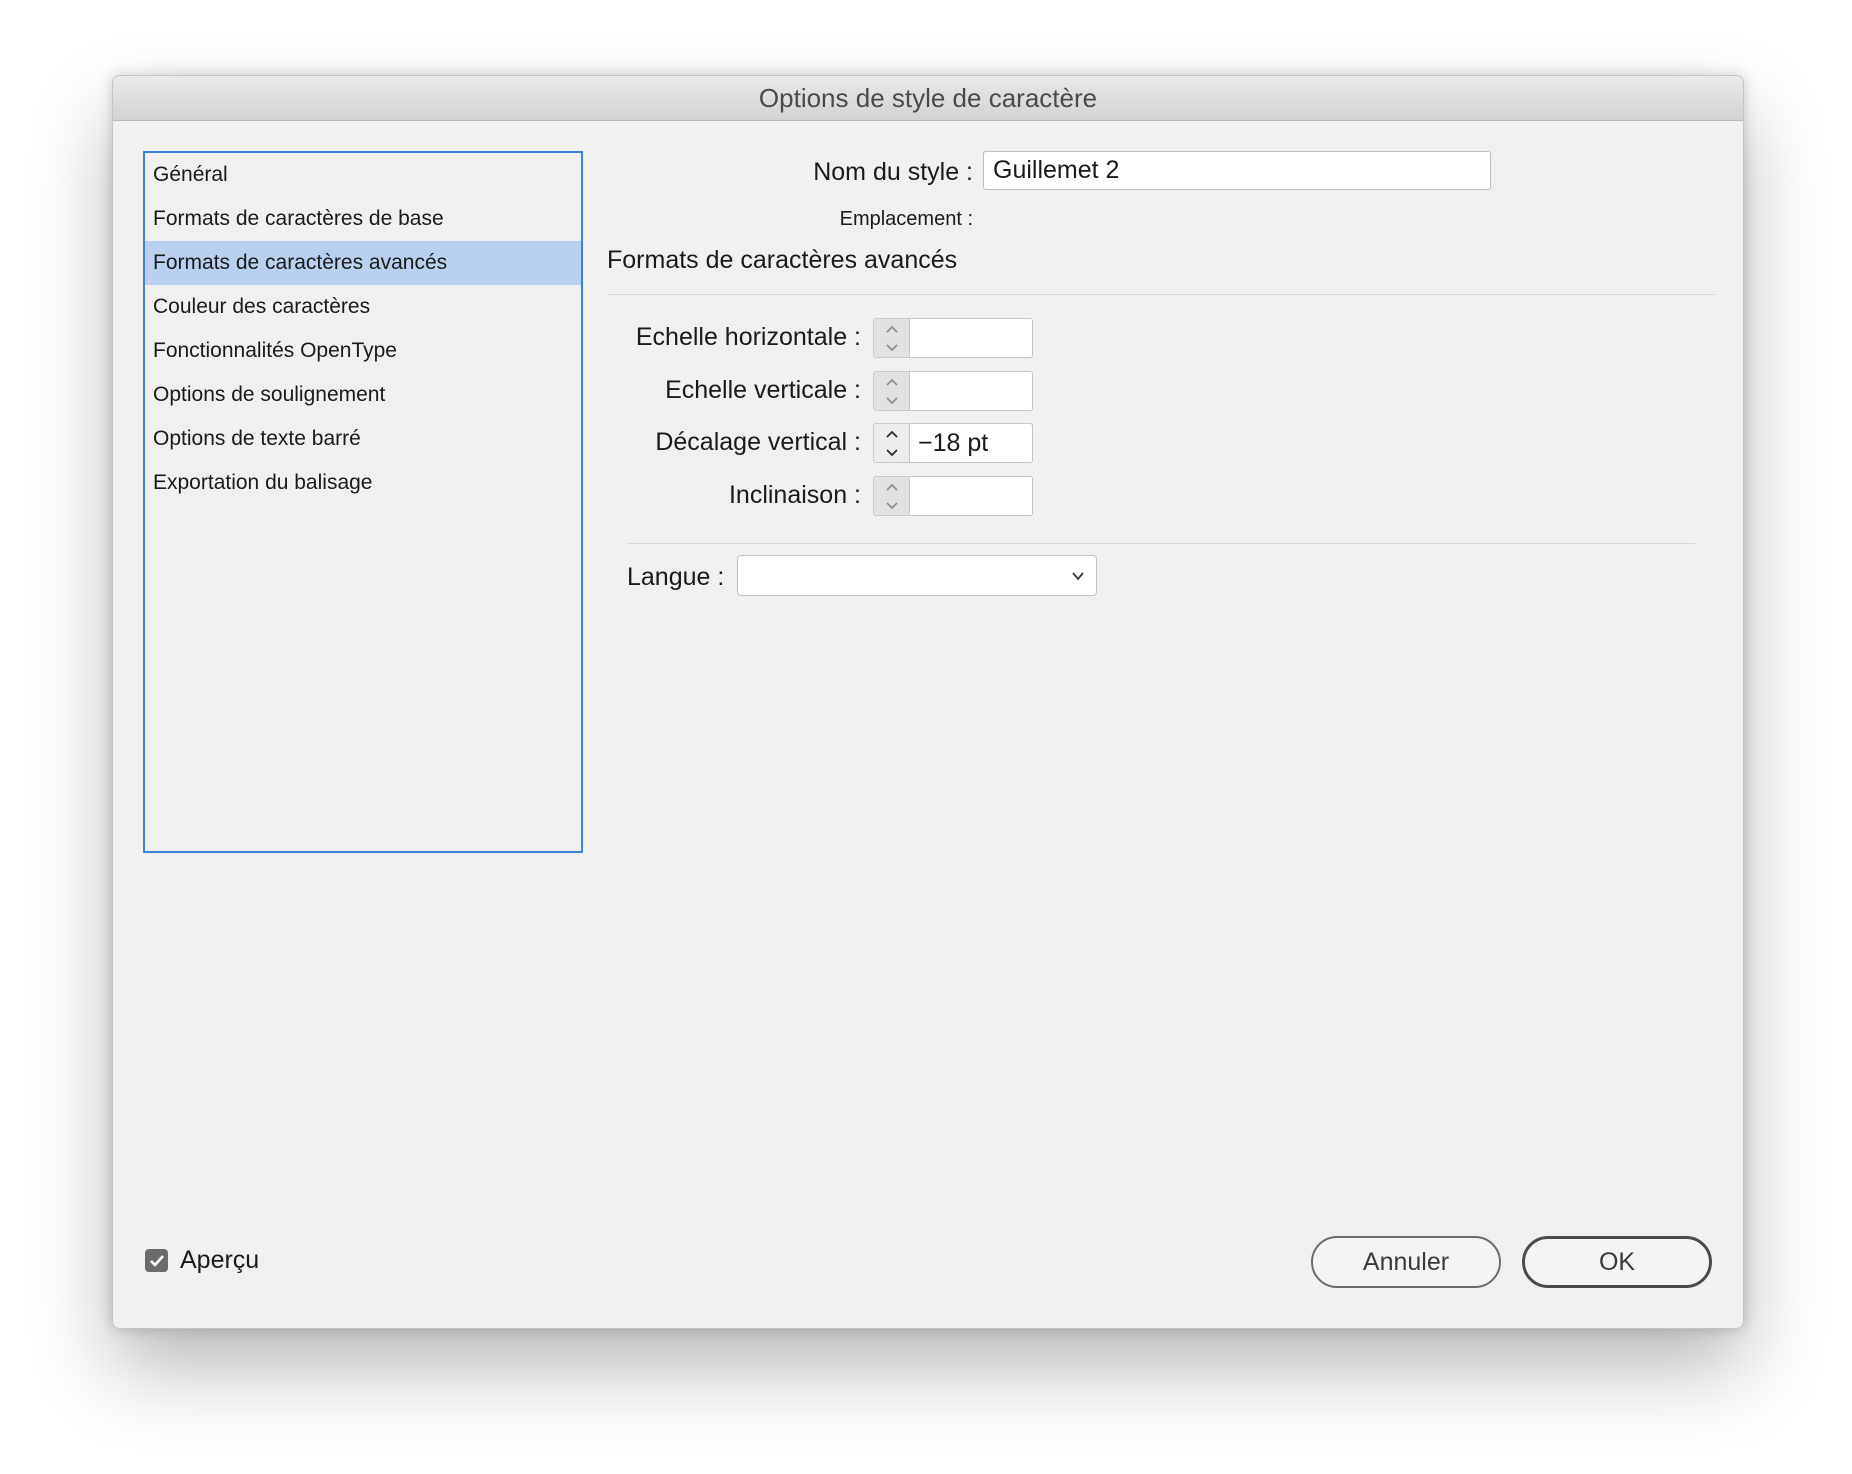 This screenshot has width=1852, height=1474. I want to click on vertical-scale-input, so click(971, 391).